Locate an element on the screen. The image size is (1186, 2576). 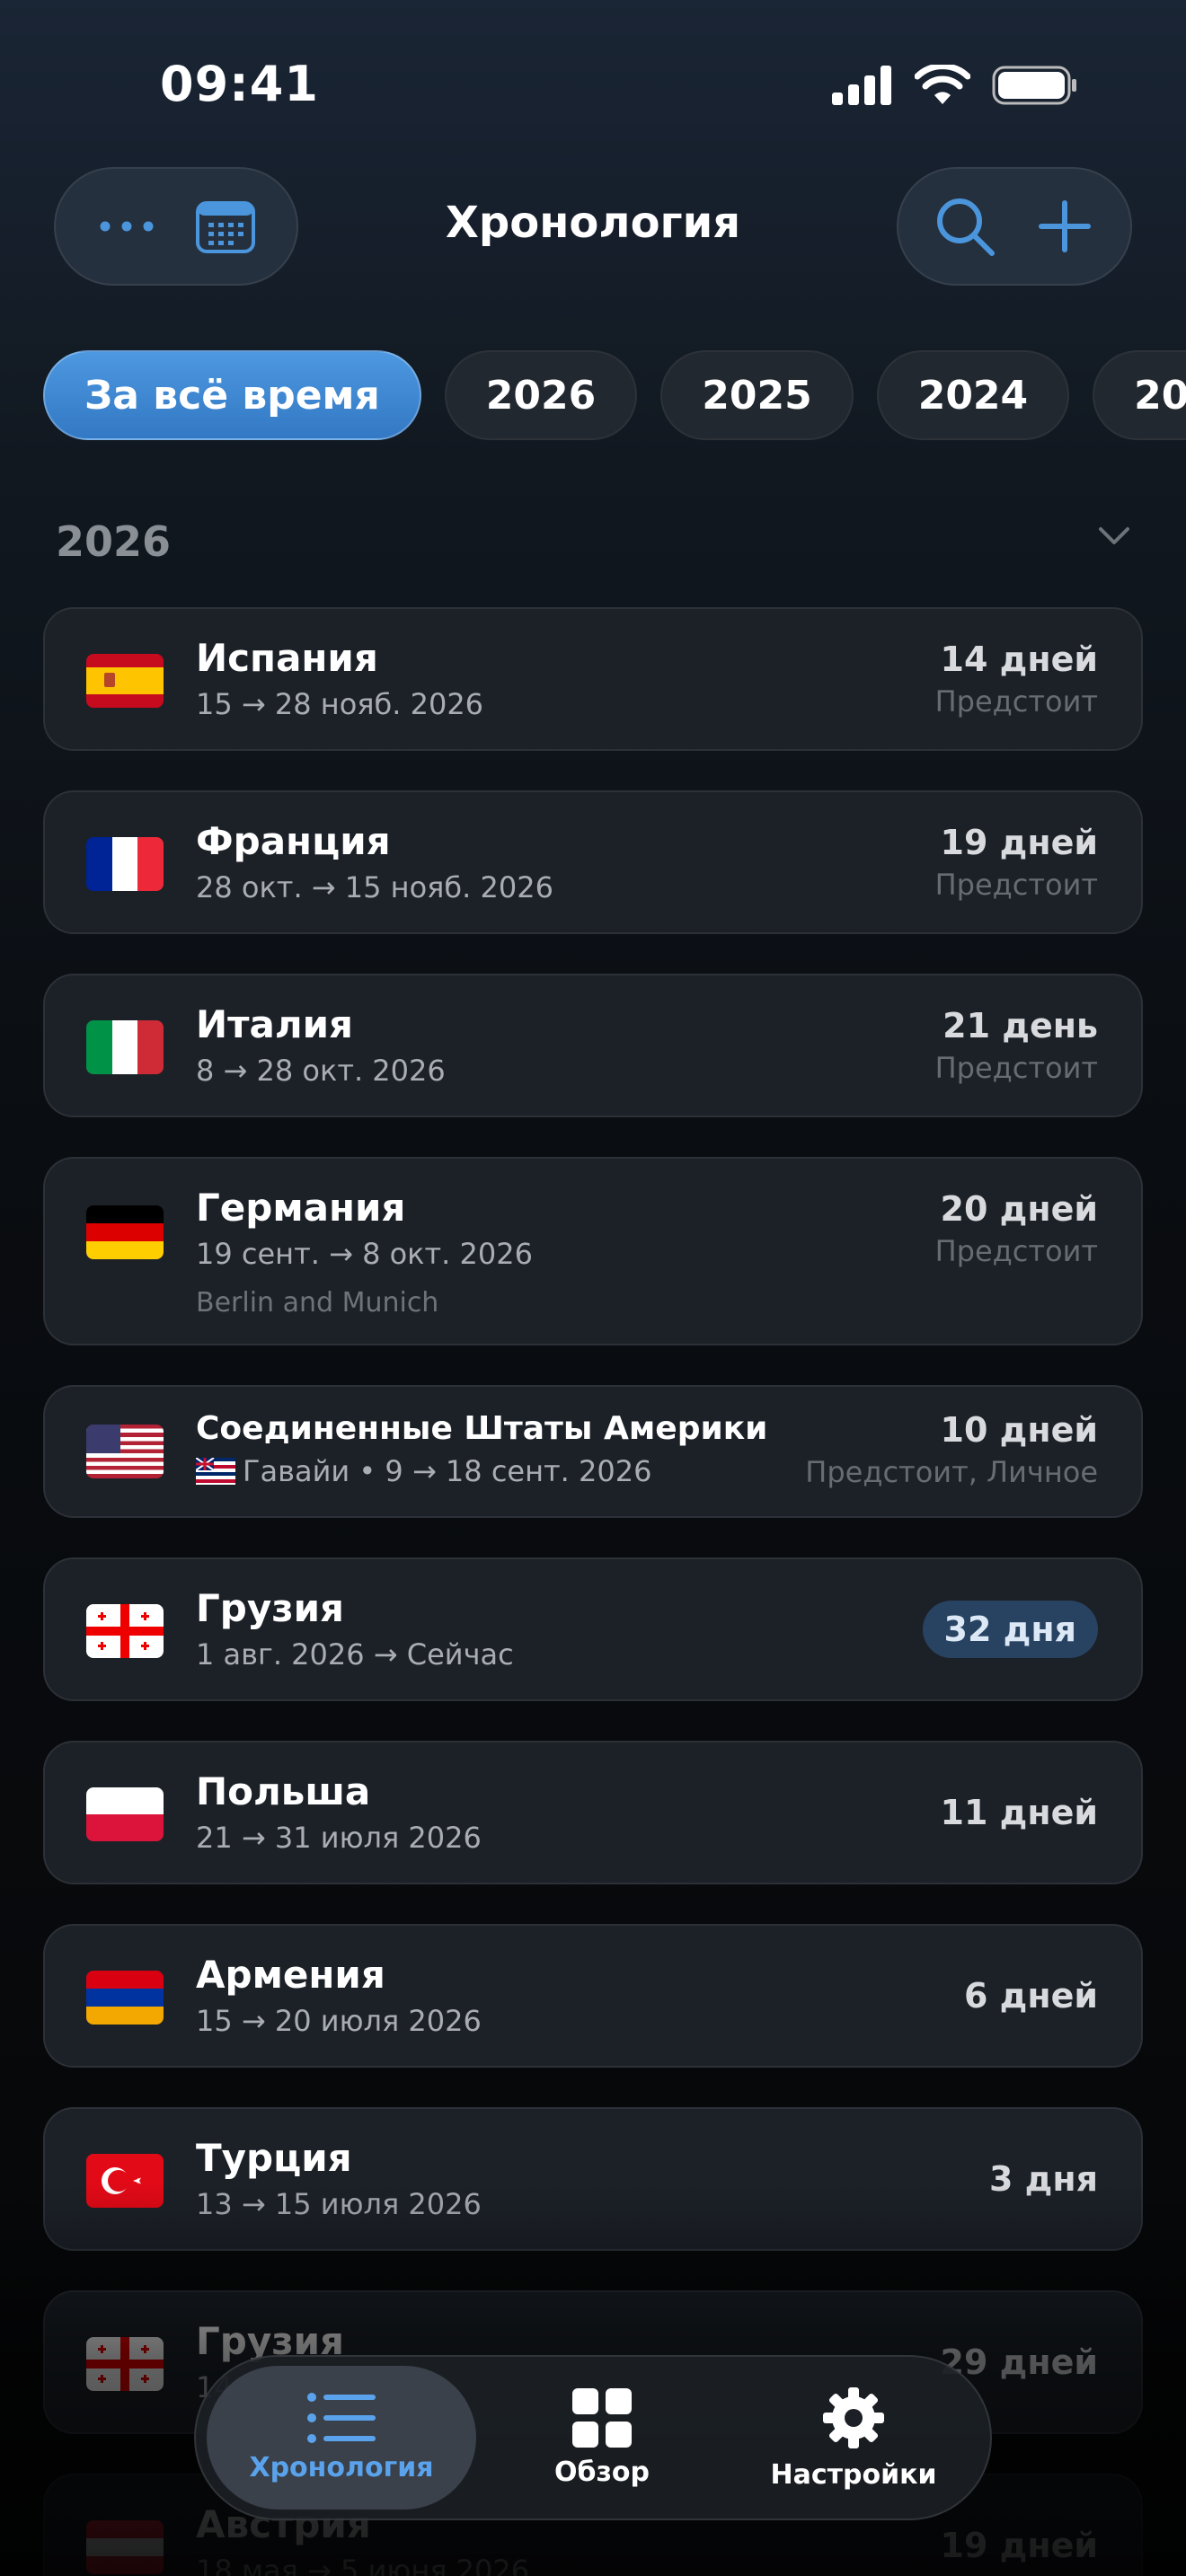
tab-timeline: Хронология is located at coordinates (341, 2438).